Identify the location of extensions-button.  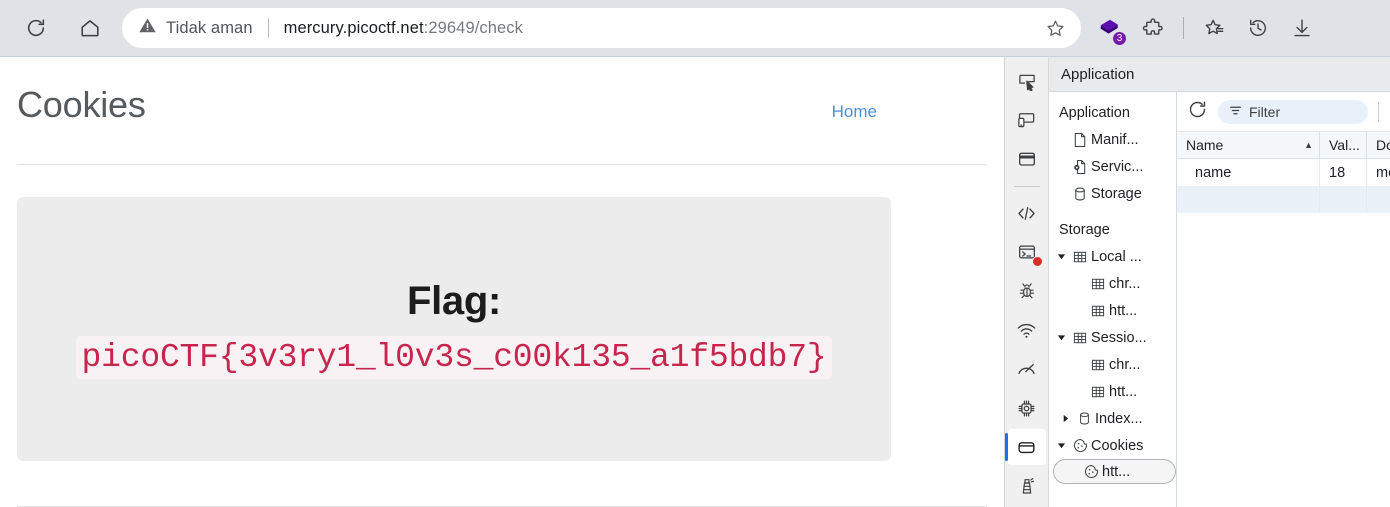
(1153, 28).